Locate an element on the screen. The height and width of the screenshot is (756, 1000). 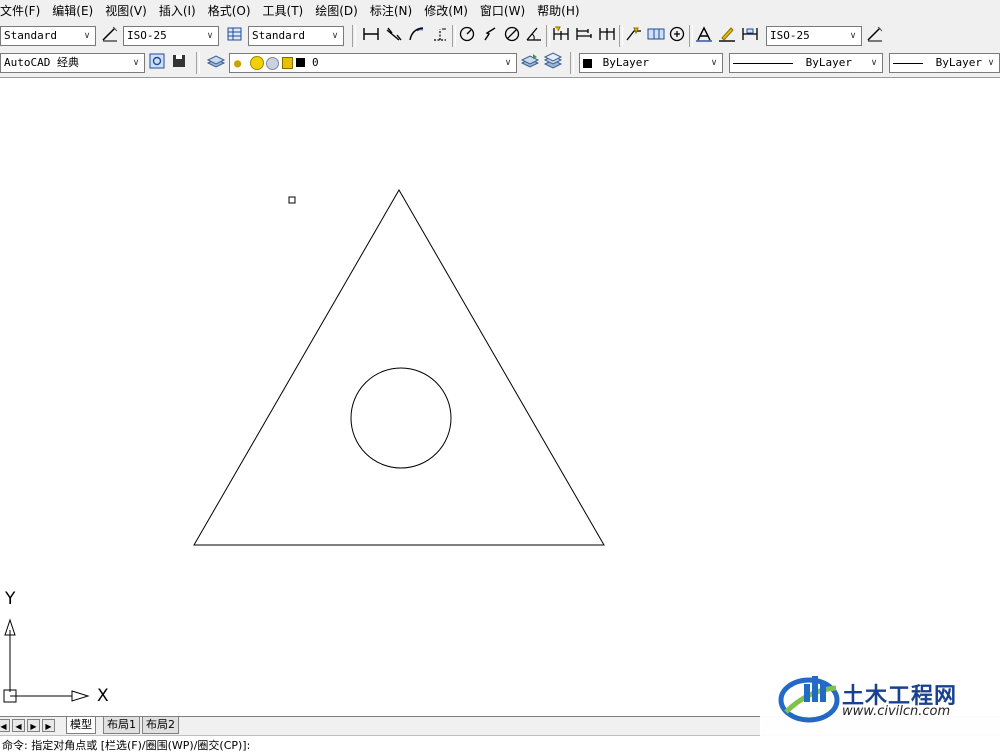
circle-shape is located at coordinates (401, 418).